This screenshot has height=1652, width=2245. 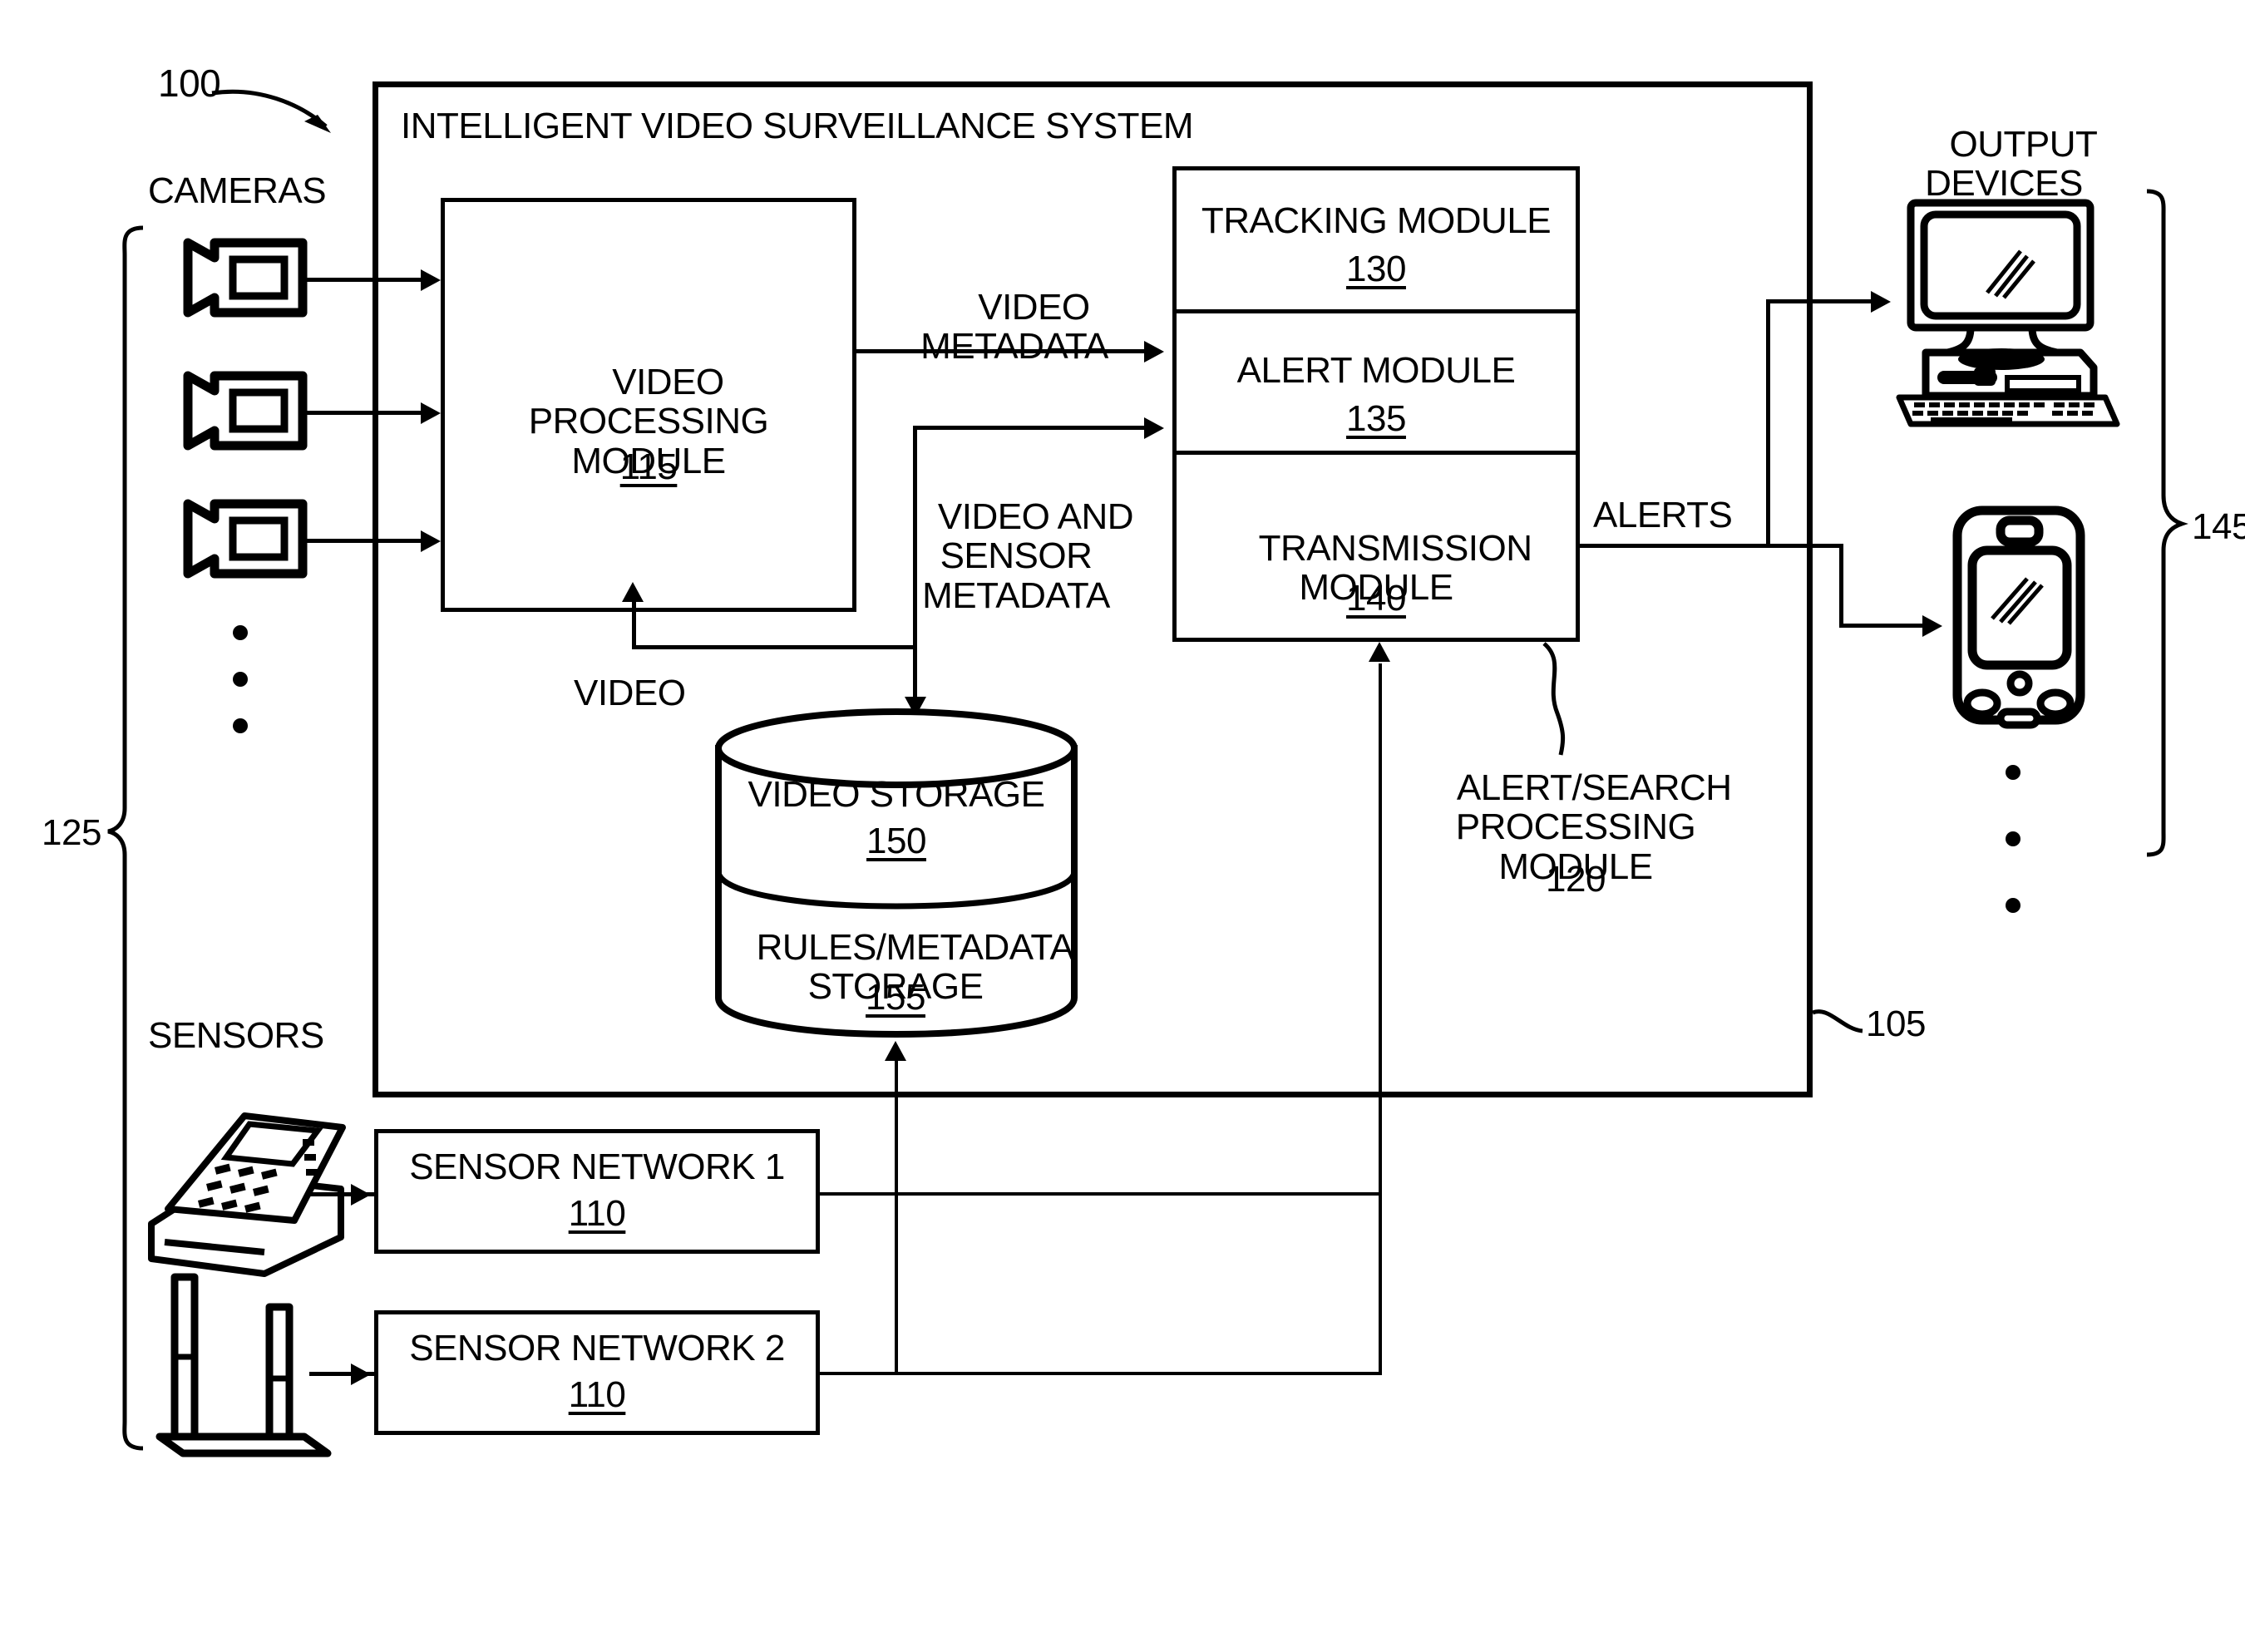 What do you see at coordinates (797, 126) in the screenshot?
I see `system-box-title: INTELLIGENT VIDEO SURVEILLANCE SYSTEM` at bounding box center [797, 126].